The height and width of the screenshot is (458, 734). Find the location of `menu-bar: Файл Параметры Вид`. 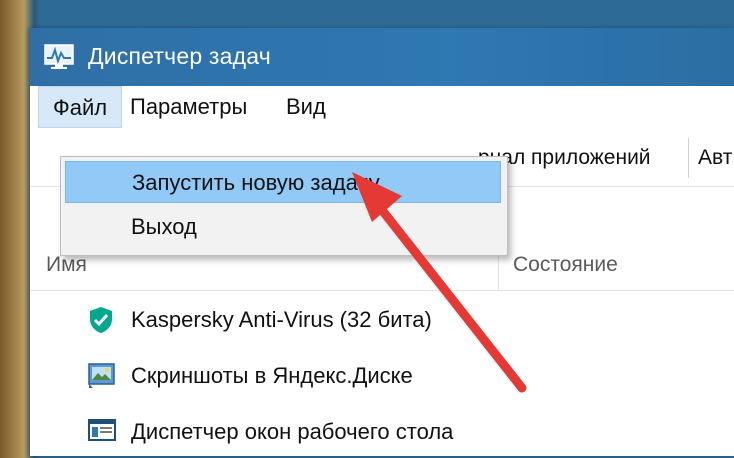

menu-bar: Файл Параметры Вид is located at coordinates (382, 107).